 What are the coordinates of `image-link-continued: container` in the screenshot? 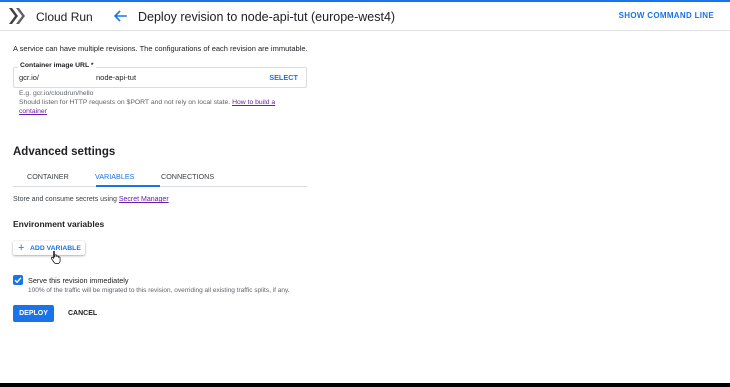 It's located at (33, 111).